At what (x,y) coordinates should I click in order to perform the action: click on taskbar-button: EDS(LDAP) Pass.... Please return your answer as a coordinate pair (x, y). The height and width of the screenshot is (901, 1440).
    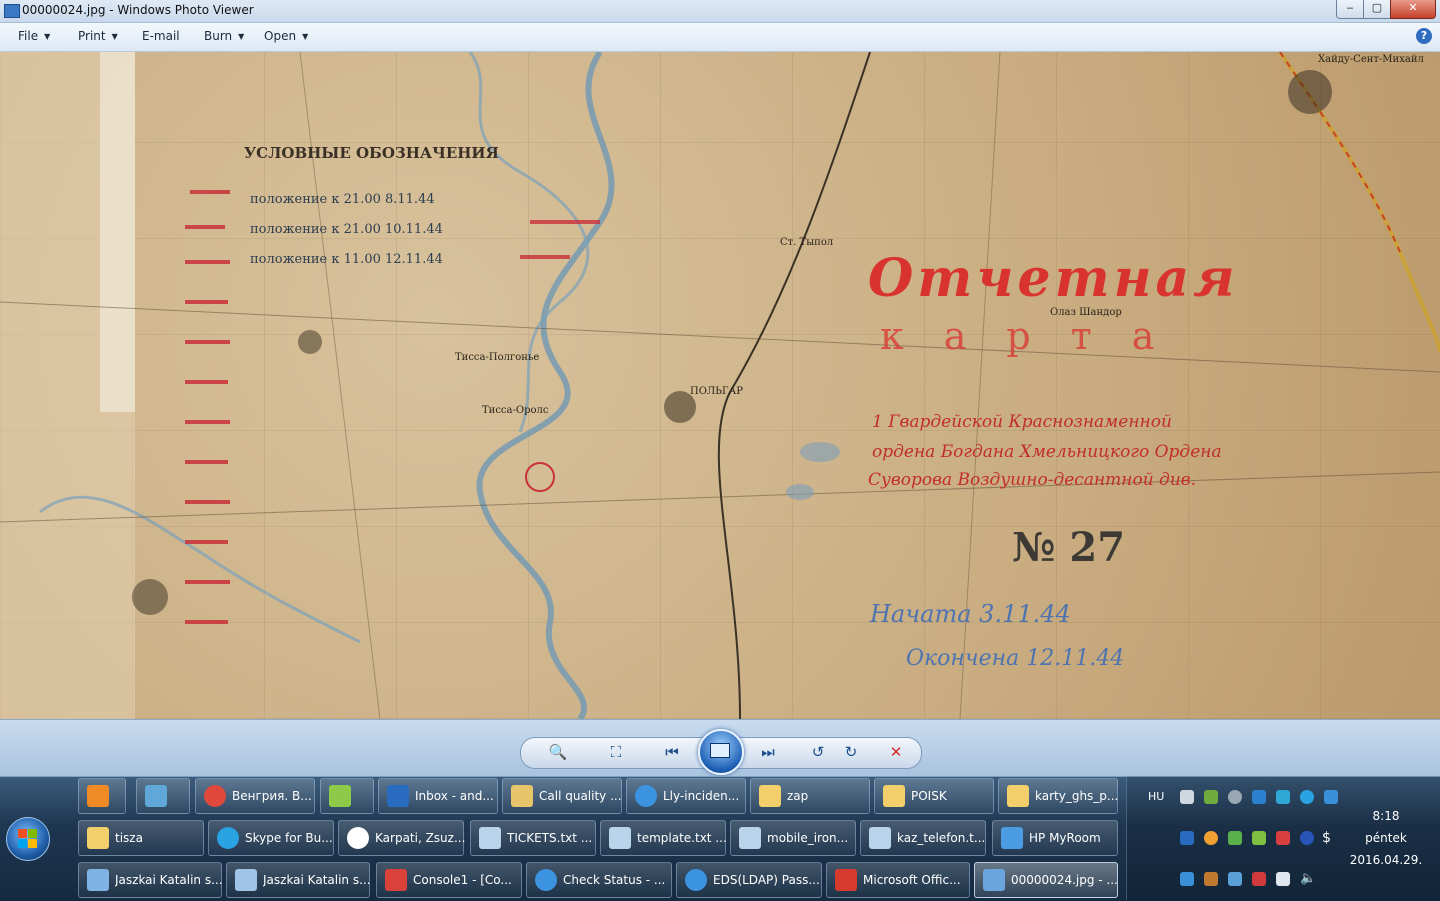
    Looking at the image, I should click on (749, 880).